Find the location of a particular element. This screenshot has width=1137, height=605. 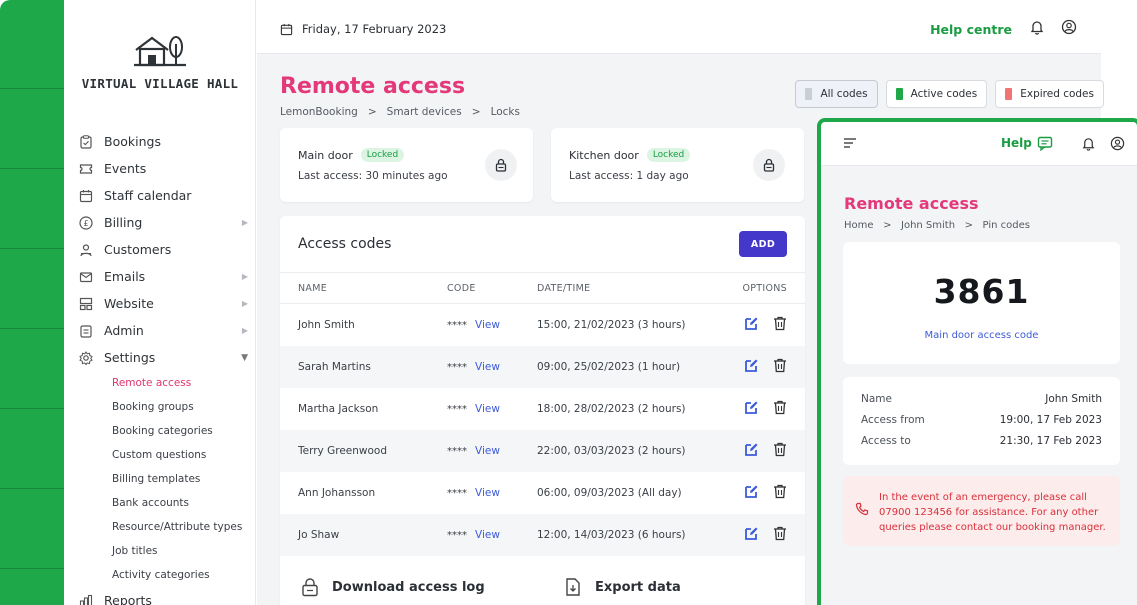

chevron-down-icon: ▼ is located at coordinates (244, 357).